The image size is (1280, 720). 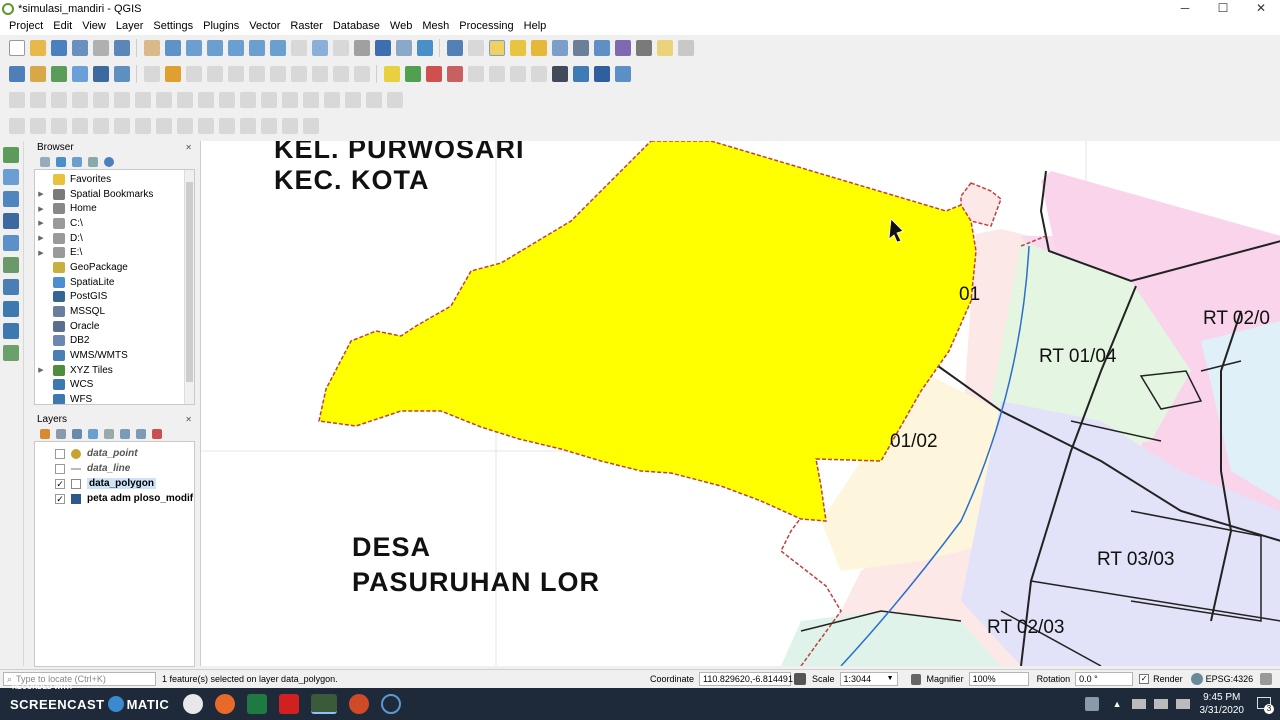 What do you see at coordinates (114, 341) in the screenshot?
I see `browser-item: DB2` at bounding box center [114, 341].